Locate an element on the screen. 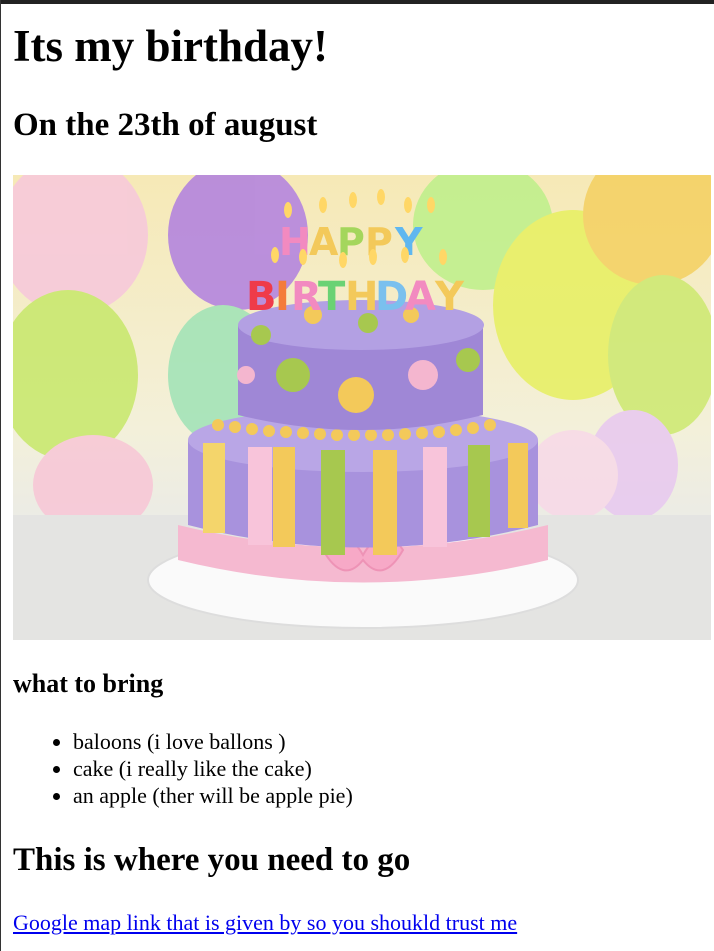 The height and width of the screenshot is (951, 714). svg-text: B is located at coordinates (261, 297).